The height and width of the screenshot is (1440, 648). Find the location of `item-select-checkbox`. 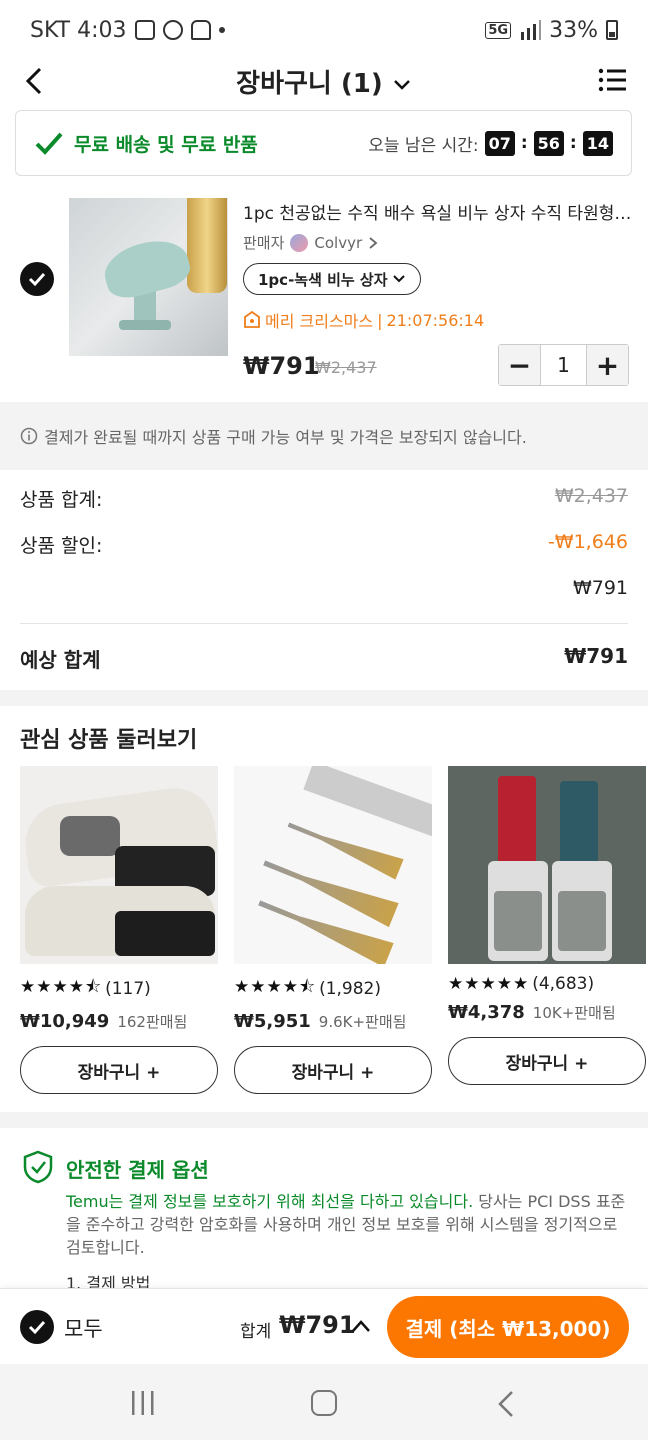

item-select-checkbox is located at coordinates (37, 279).